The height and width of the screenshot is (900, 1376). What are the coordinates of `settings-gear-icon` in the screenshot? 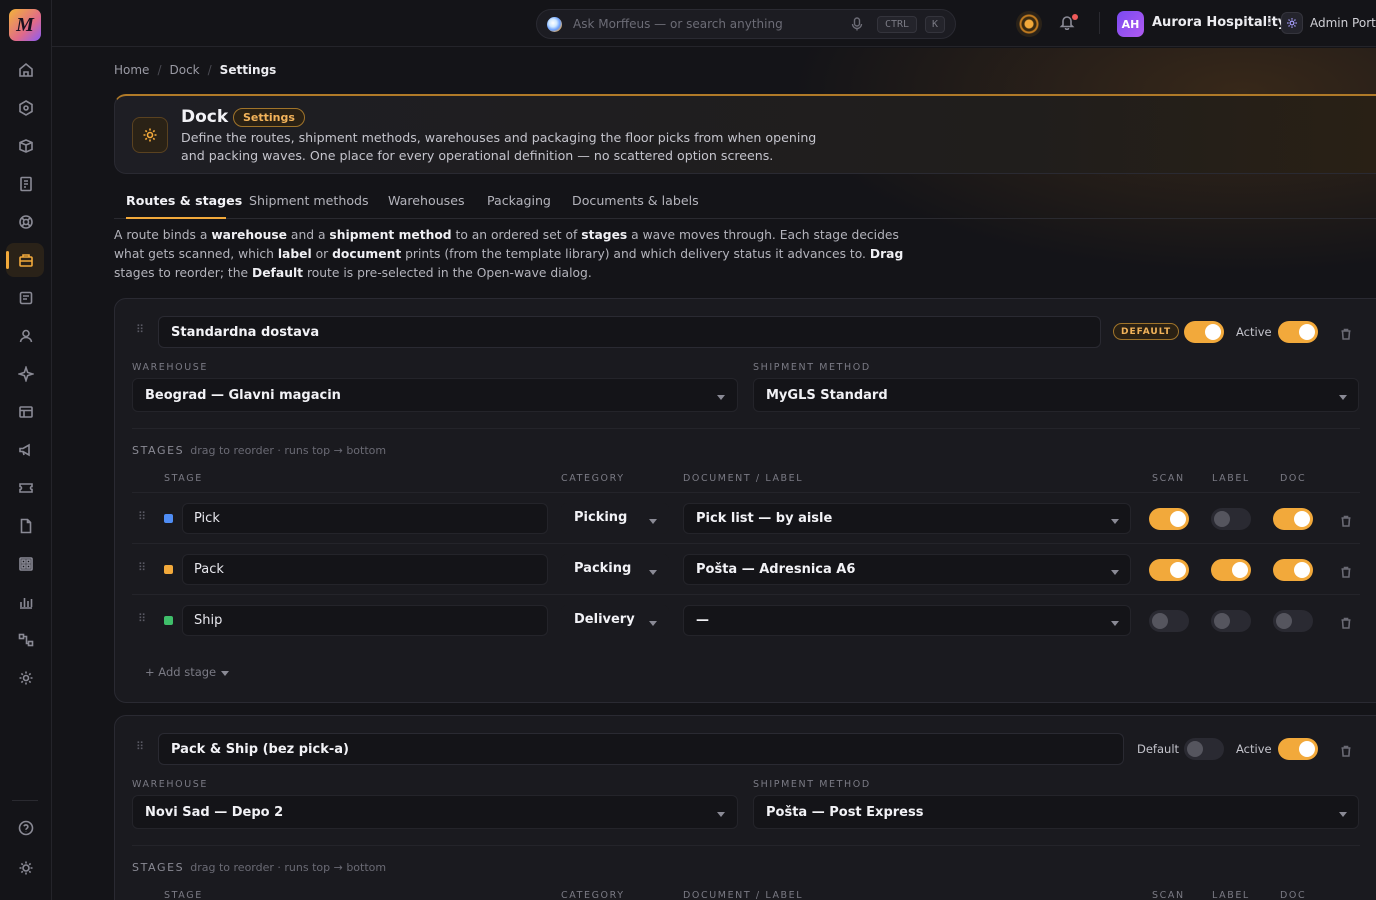 It's located at (150, 135).